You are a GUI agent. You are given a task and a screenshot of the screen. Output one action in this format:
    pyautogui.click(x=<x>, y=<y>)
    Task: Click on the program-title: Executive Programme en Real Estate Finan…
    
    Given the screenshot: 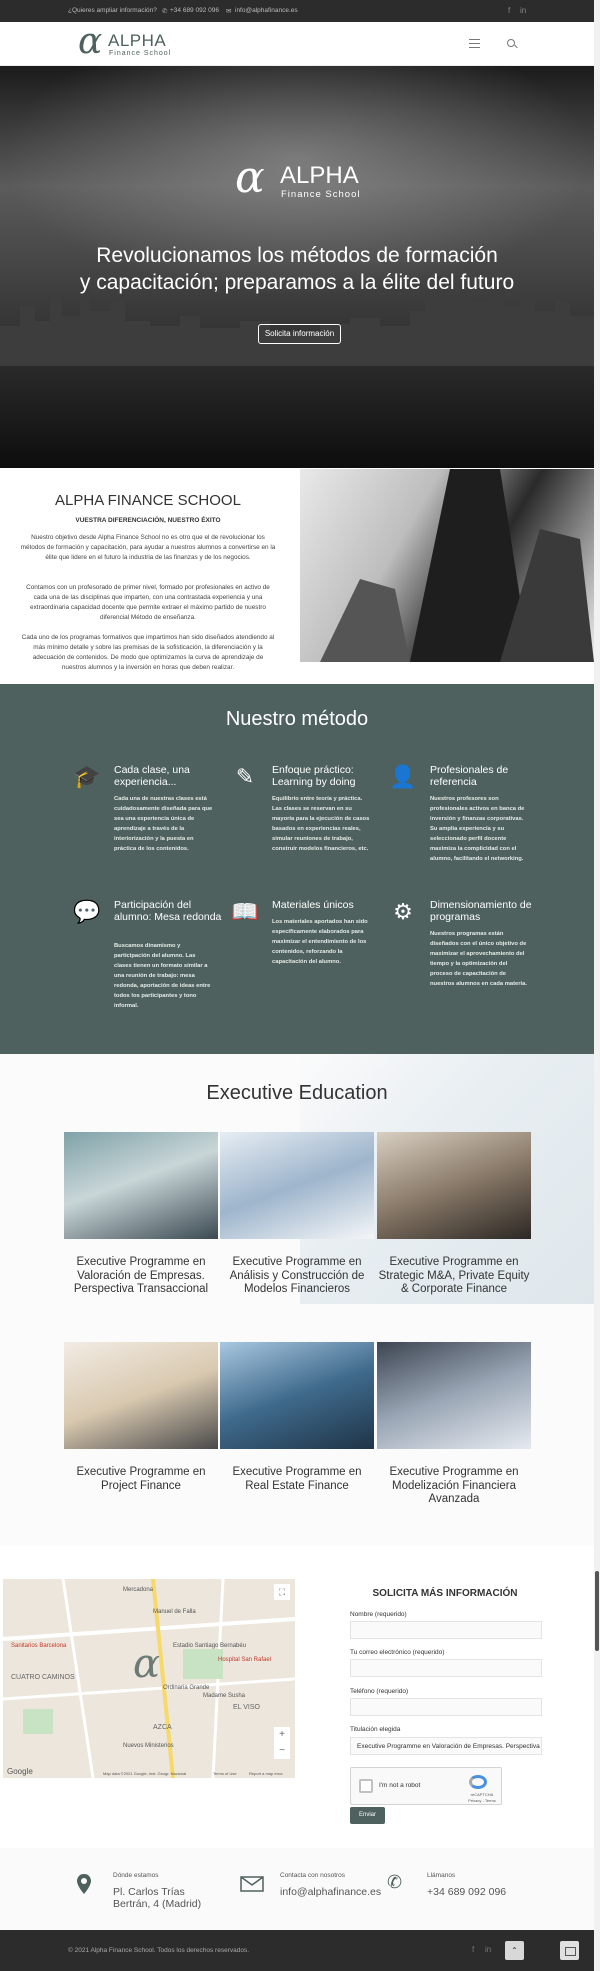 What is the action you would take?
    pyautogui.click(x=297, y=1479)
    